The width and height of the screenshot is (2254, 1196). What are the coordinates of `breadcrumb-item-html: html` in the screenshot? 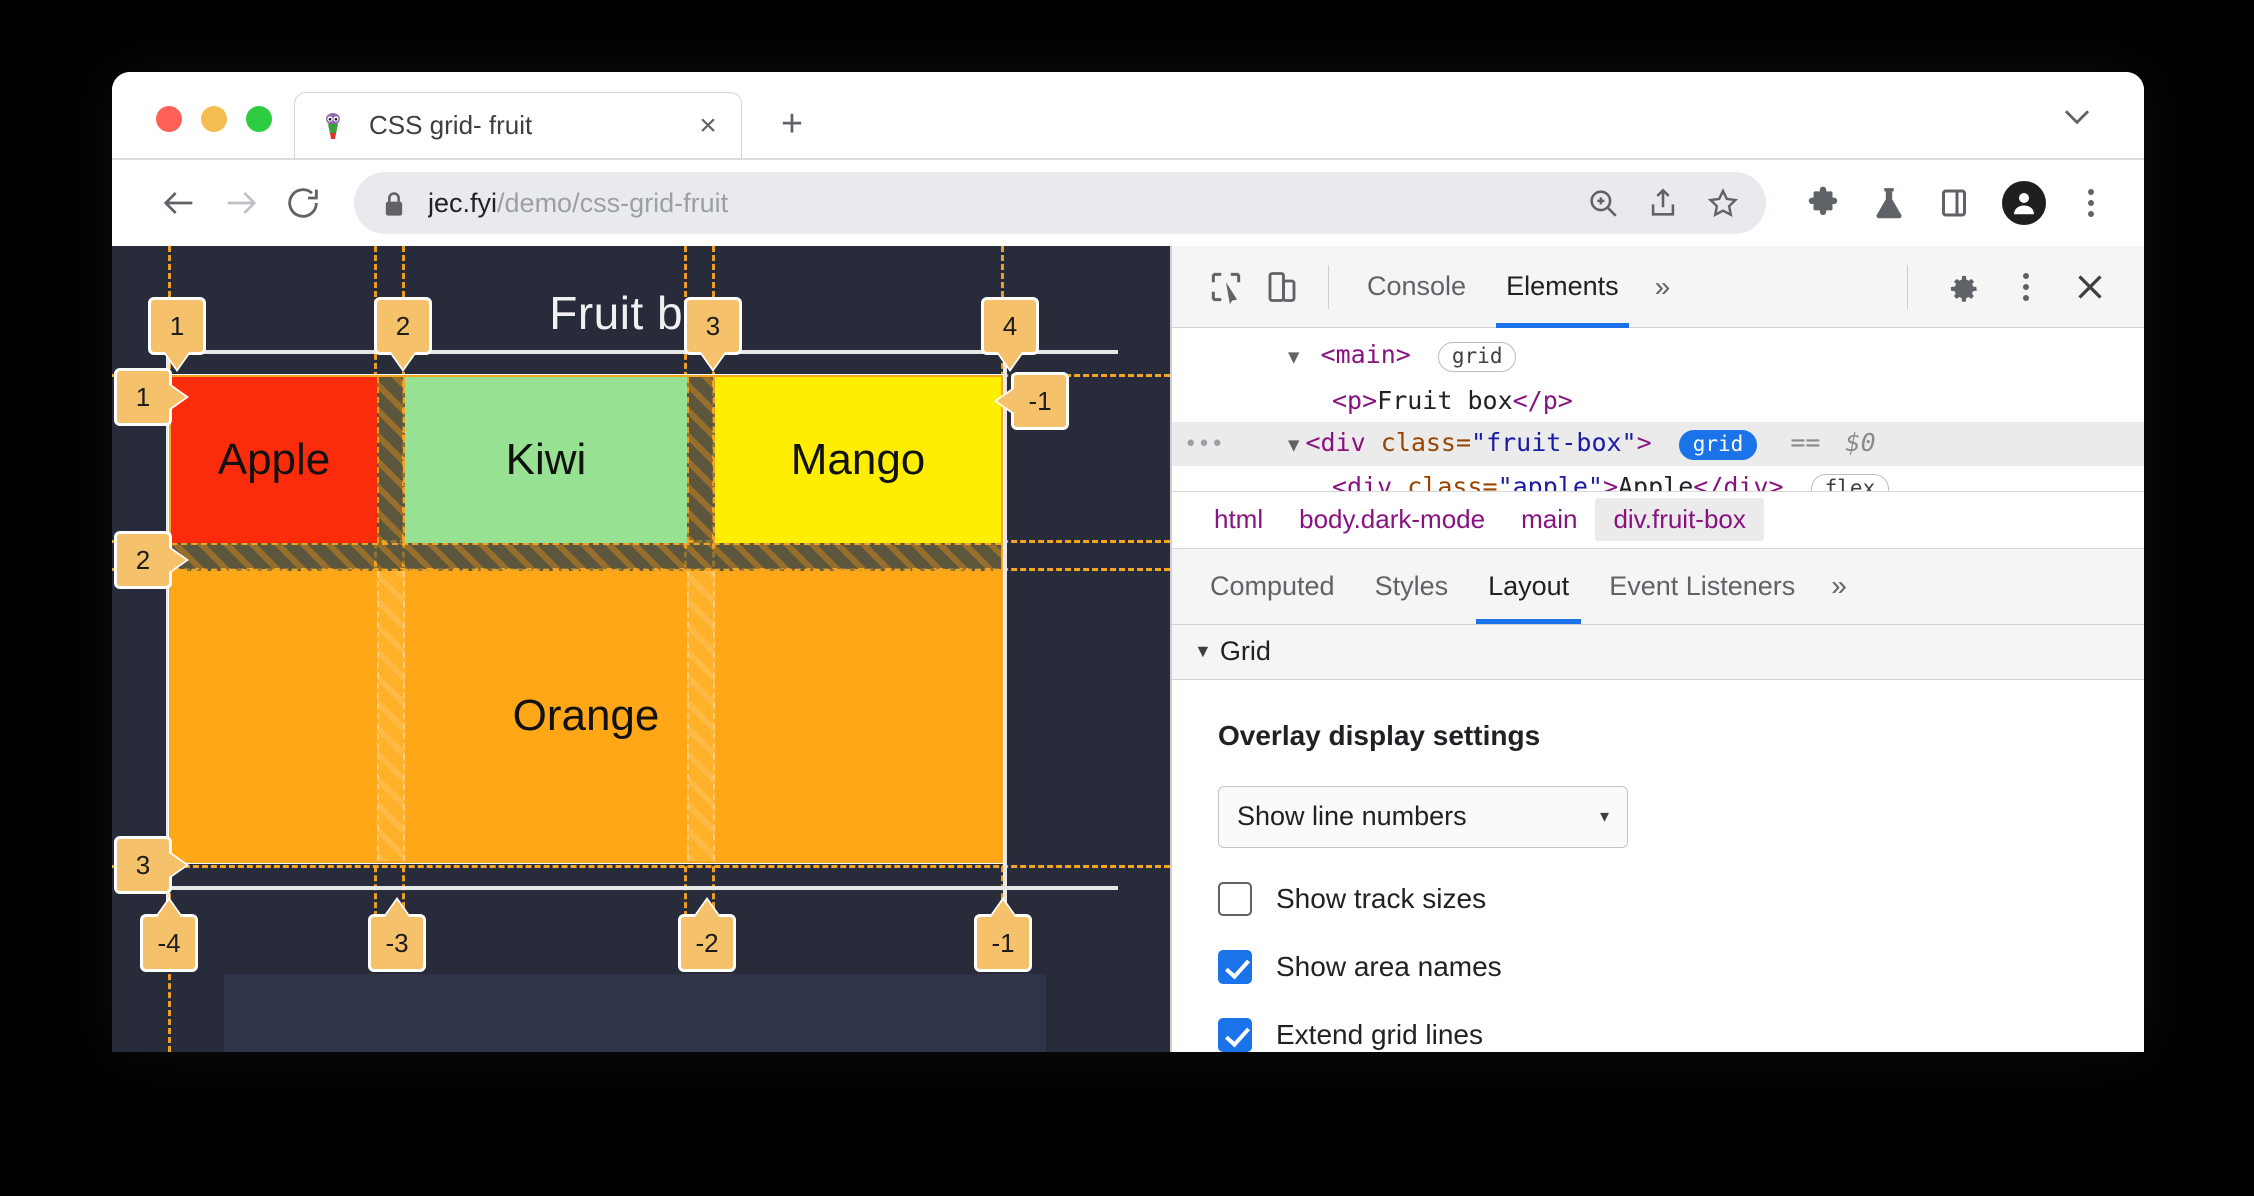 It's located at (1238, 519).